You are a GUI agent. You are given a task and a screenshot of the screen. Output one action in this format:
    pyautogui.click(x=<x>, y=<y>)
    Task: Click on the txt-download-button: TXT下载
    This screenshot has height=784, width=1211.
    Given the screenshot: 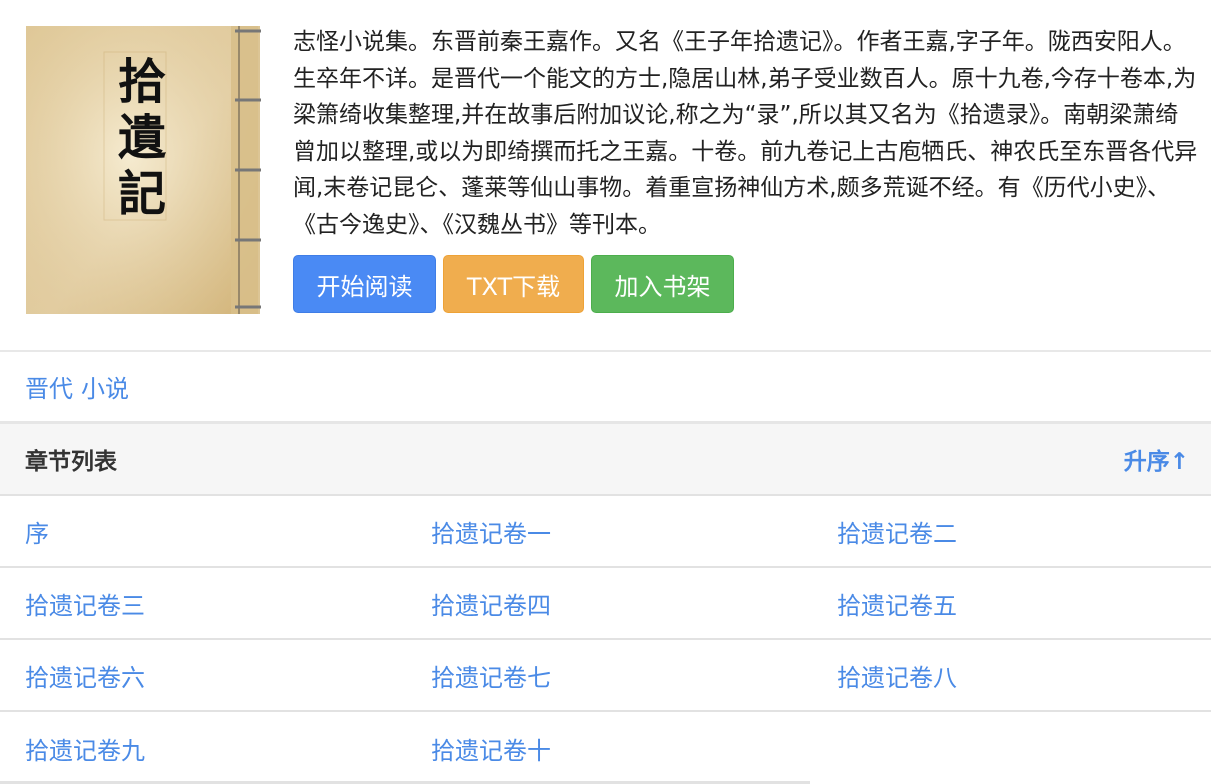 What is the action you would take?
    pyautogui.click(x=513, y=284)
    